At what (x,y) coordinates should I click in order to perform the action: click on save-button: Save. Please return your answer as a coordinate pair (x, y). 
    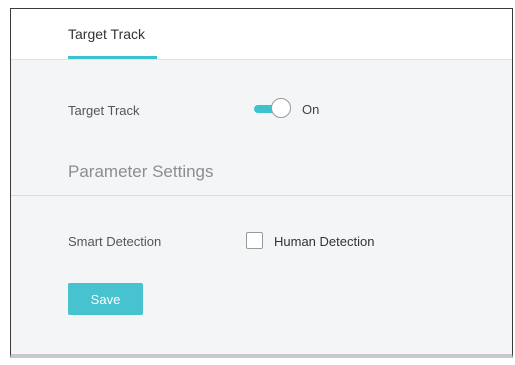
    Looking at the image, I should click on (105, 299).